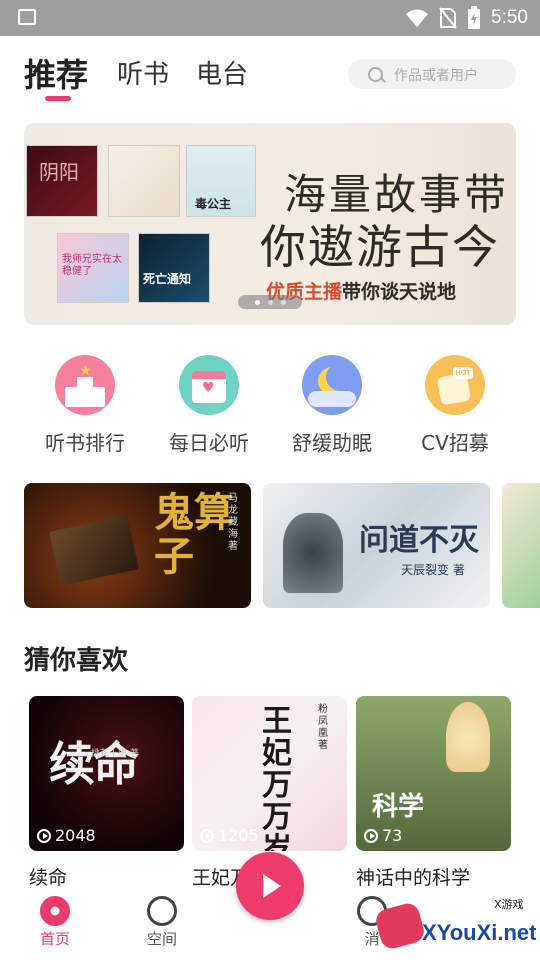 This screenshot has height=960, width=540. Describe the element at coordinates (209, 443) in the screenshot. I see `quick-link-label: 每日必听` at that location.